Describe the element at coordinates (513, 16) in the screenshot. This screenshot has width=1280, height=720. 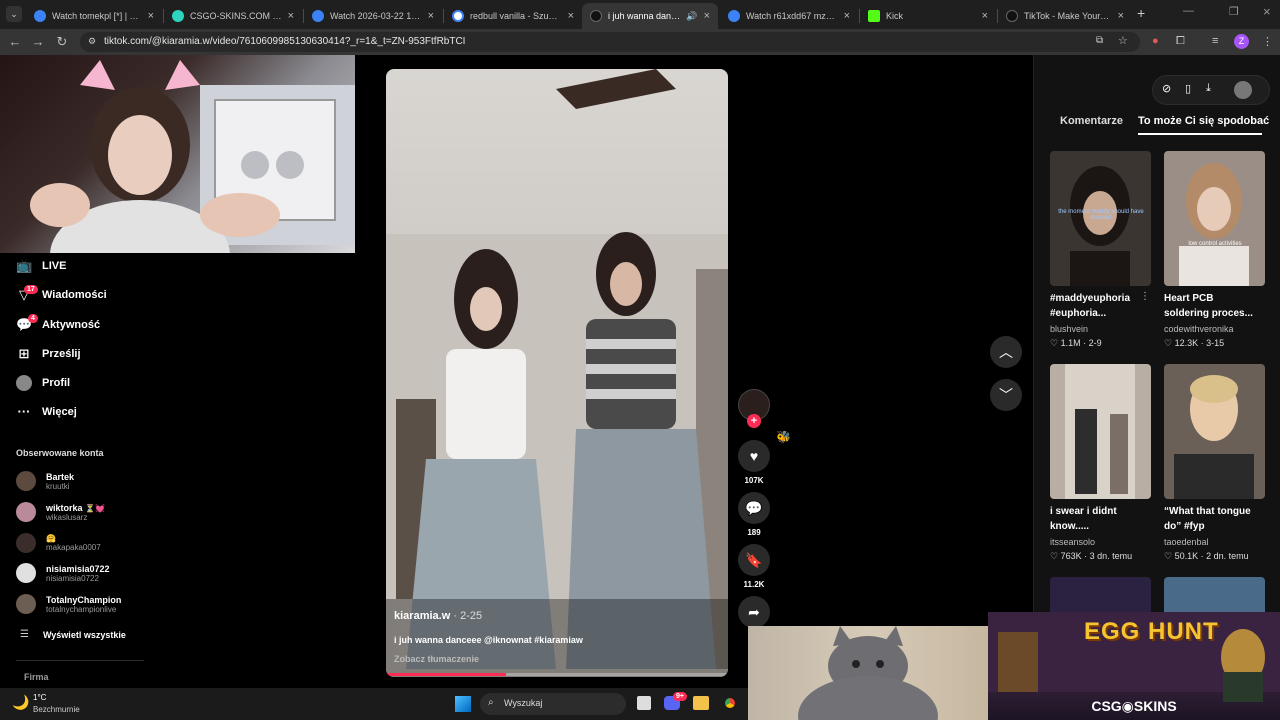
I see `tab-3: redbull vanilla - Szukaj w ×` at that location.